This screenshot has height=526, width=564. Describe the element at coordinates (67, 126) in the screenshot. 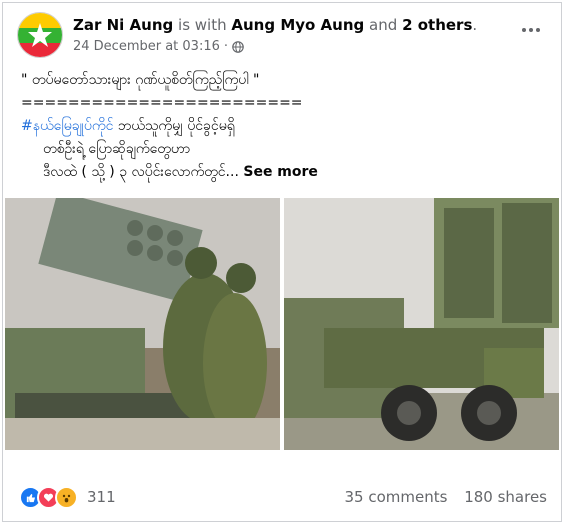

I see `hashtag-link: #နယ်မြေချုပ်ကိုင်` at that location.